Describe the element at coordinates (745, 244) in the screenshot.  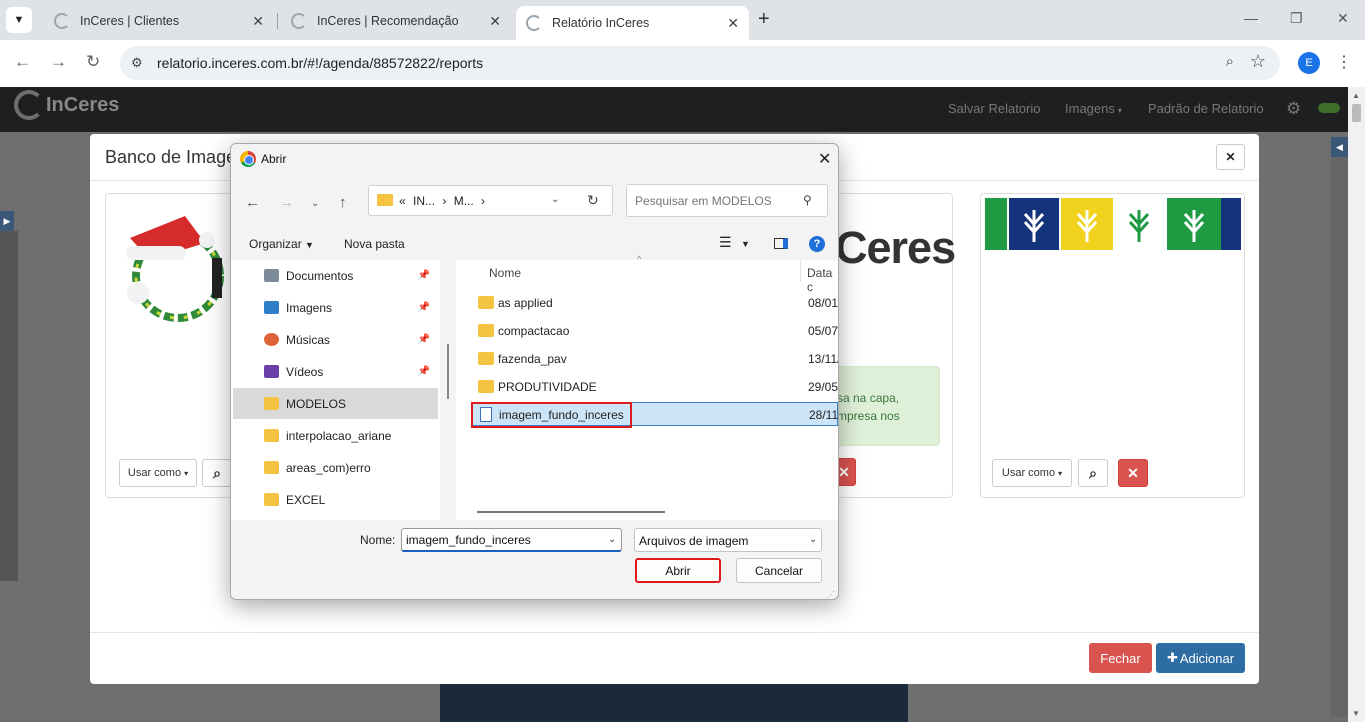
I see `caret-down-icon: ▼` at that location.